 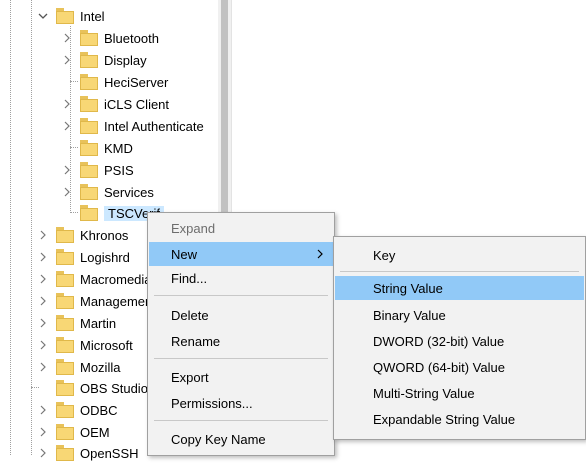 I want to click on tree-node-intel-authenticate: Intel Authenticate, so click(x=133, y=126).